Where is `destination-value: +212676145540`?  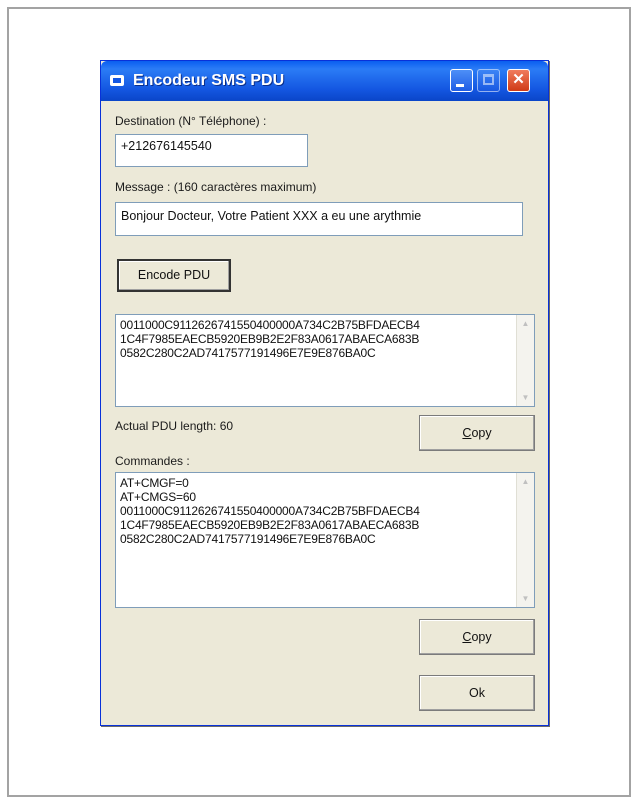 destination-value: +212676145540 is located at coordinates (166, 146).